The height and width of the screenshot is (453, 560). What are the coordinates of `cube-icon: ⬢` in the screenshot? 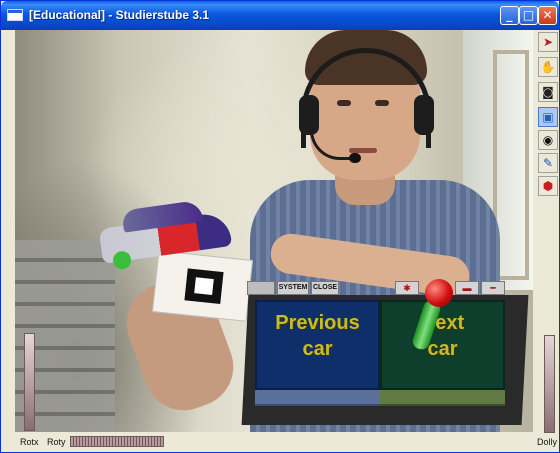 It's located at (548, 186).